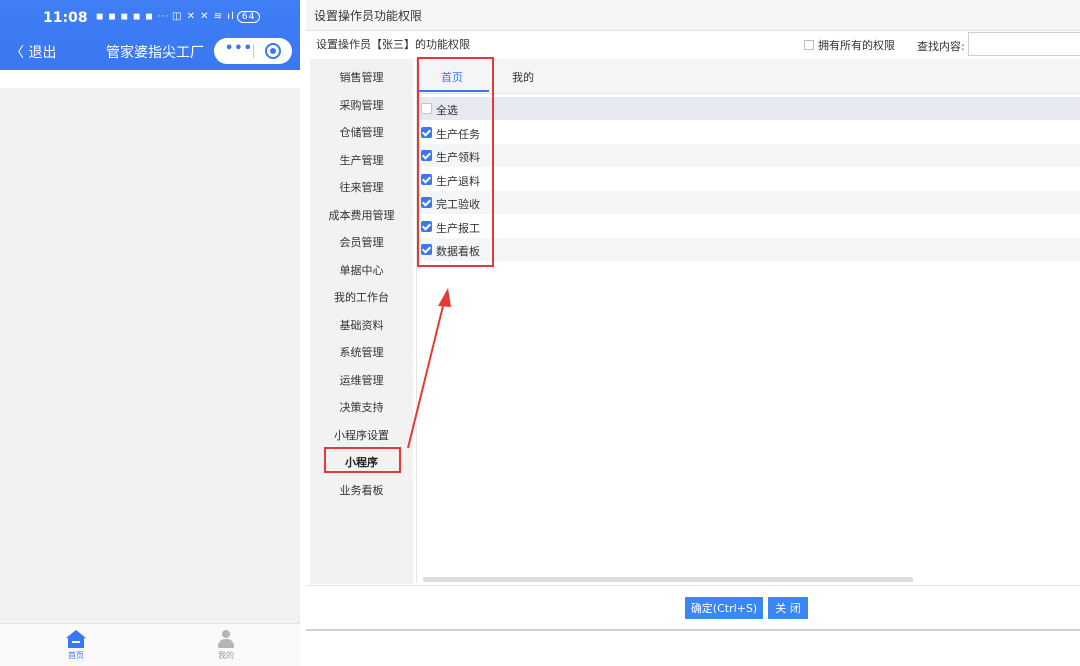 This screenshot has height=666, width=1080. What do you see at coordinates (693, 15) in the screenshot?
I see `dialog-titlebar: 设置操作员功能权限` at bounding box center [693, 15].